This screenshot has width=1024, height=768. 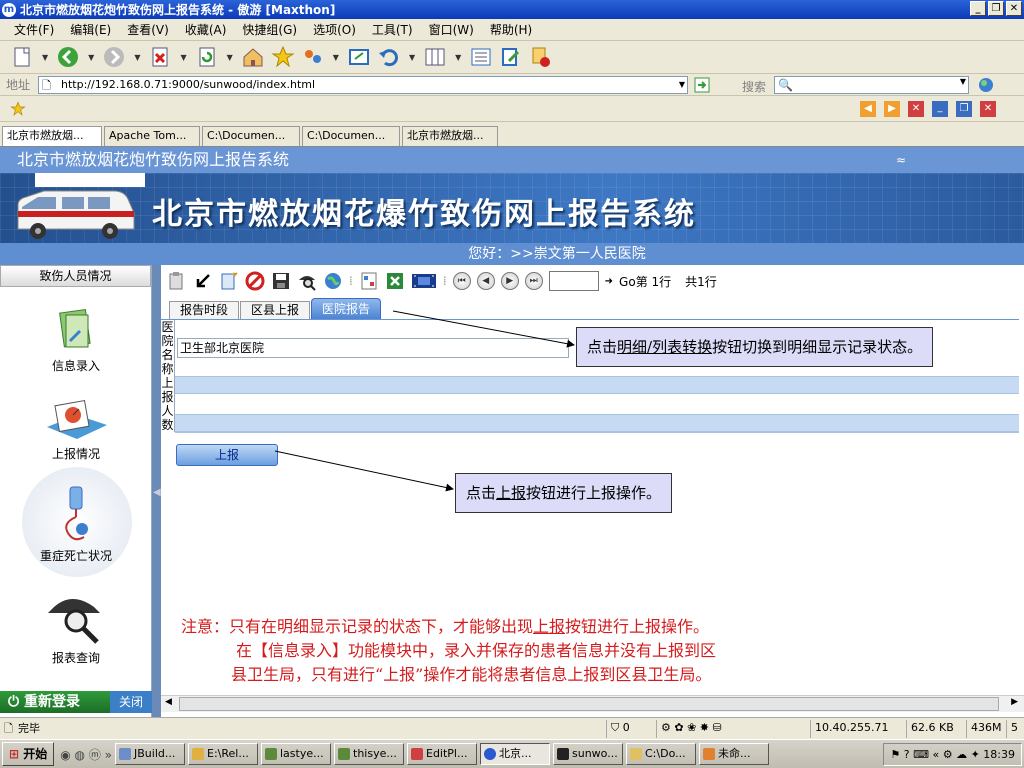 I want to click on home-icon, so click(x=253, y=57).